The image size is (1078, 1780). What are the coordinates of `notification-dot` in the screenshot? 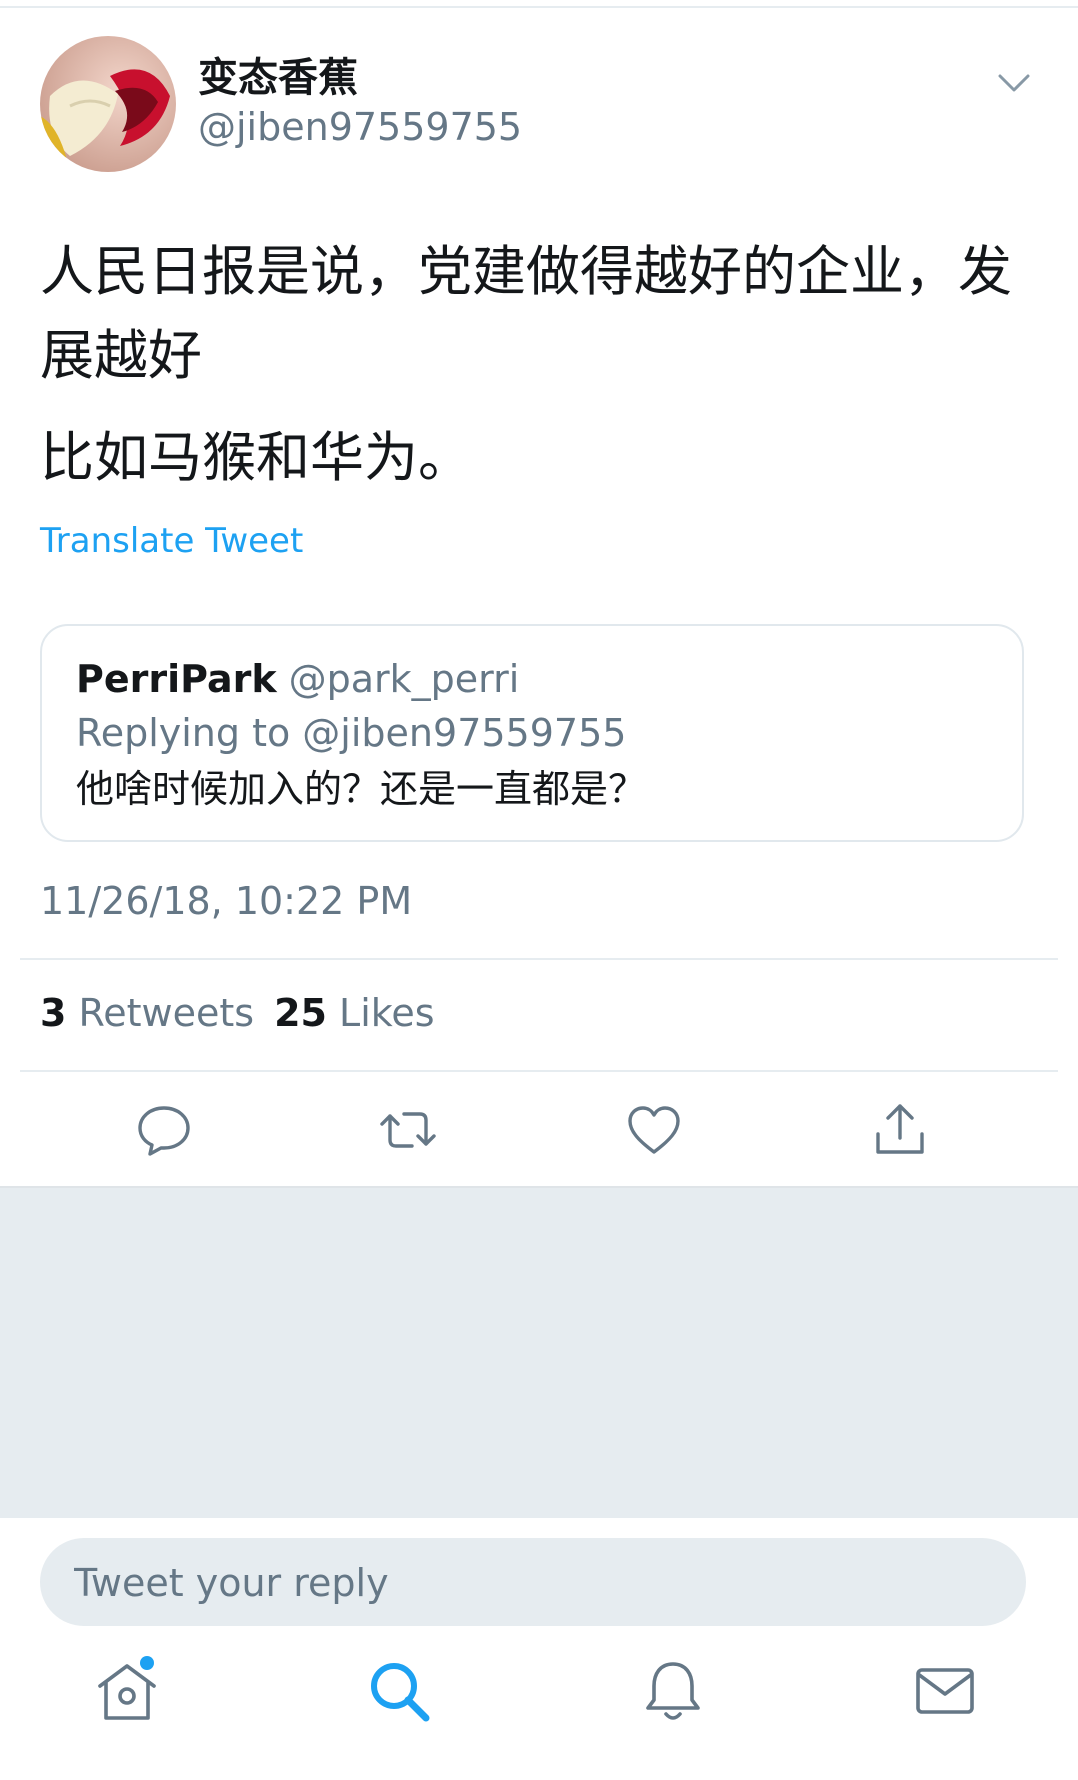 It's located at (147, 1663).